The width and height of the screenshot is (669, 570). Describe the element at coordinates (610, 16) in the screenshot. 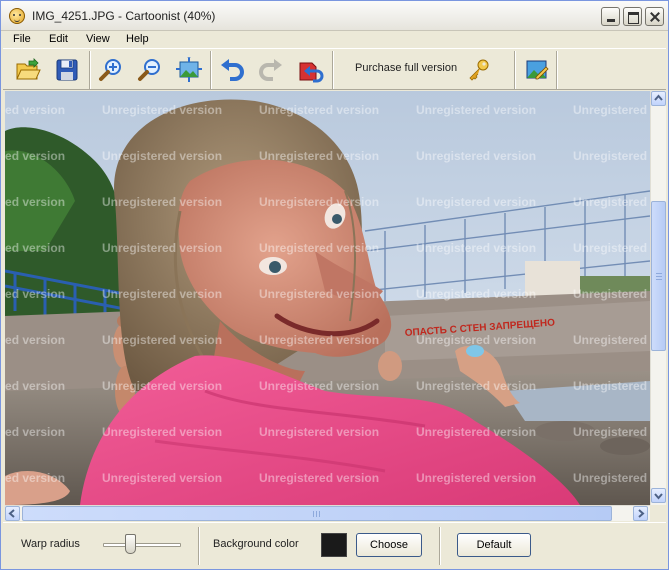

I see `minimize-button` at that location.